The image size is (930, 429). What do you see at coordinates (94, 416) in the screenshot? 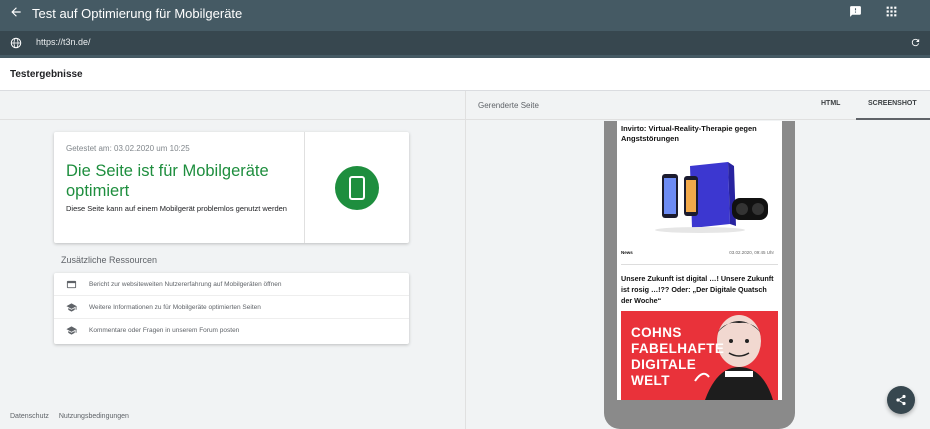
I see `terms-link: Nutzungsbedingungen` at bounding box center [94, 416].